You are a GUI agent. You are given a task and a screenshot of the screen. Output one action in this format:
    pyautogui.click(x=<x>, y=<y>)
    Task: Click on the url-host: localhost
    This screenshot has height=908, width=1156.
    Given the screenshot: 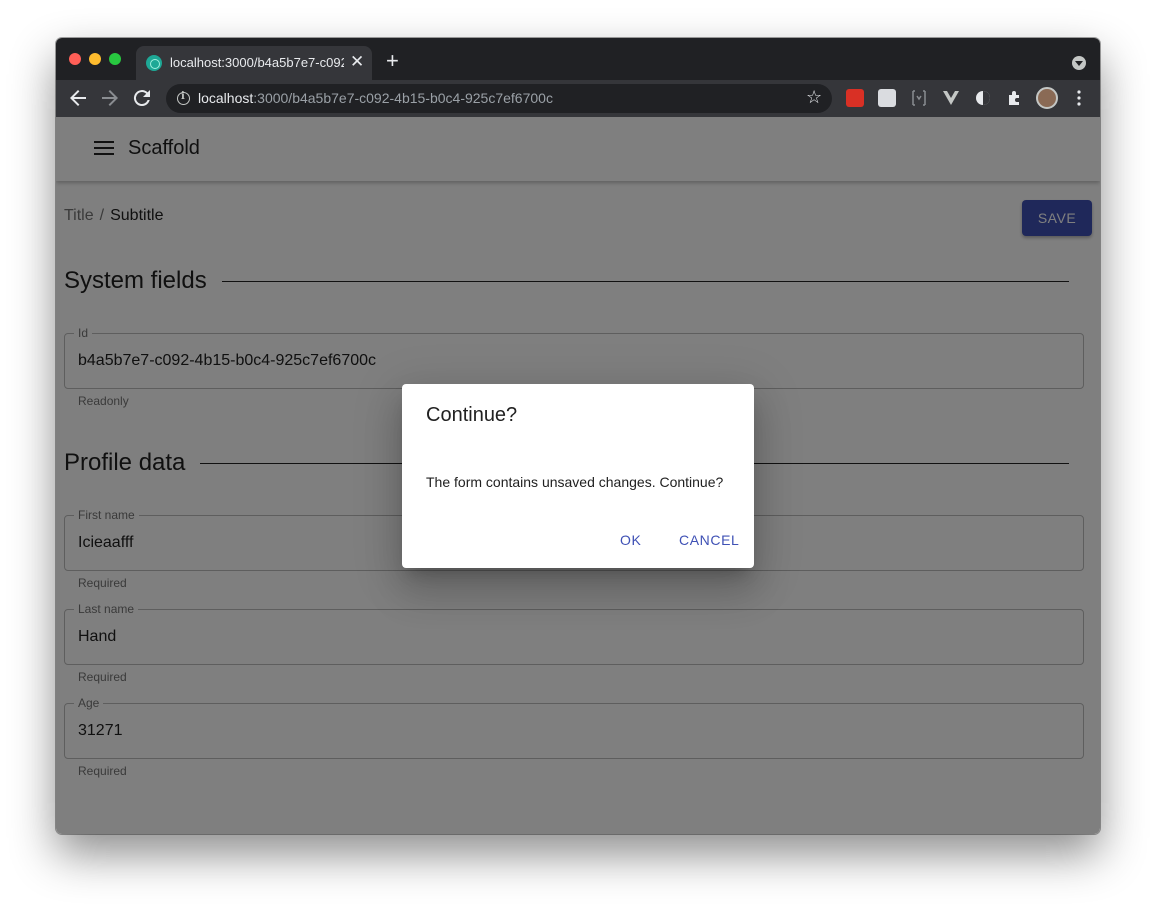 What is the action you would take?
    pyautogui.click(x=226, y=98)
    